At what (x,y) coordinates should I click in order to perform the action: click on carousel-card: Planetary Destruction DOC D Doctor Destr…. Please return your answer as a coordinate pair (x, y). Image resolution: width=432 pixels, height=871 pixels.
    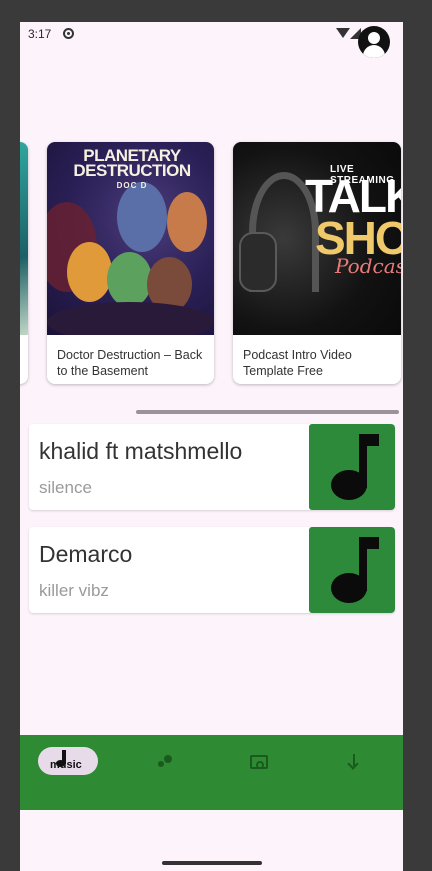
    Looking at the image, I should click on (130, 263).